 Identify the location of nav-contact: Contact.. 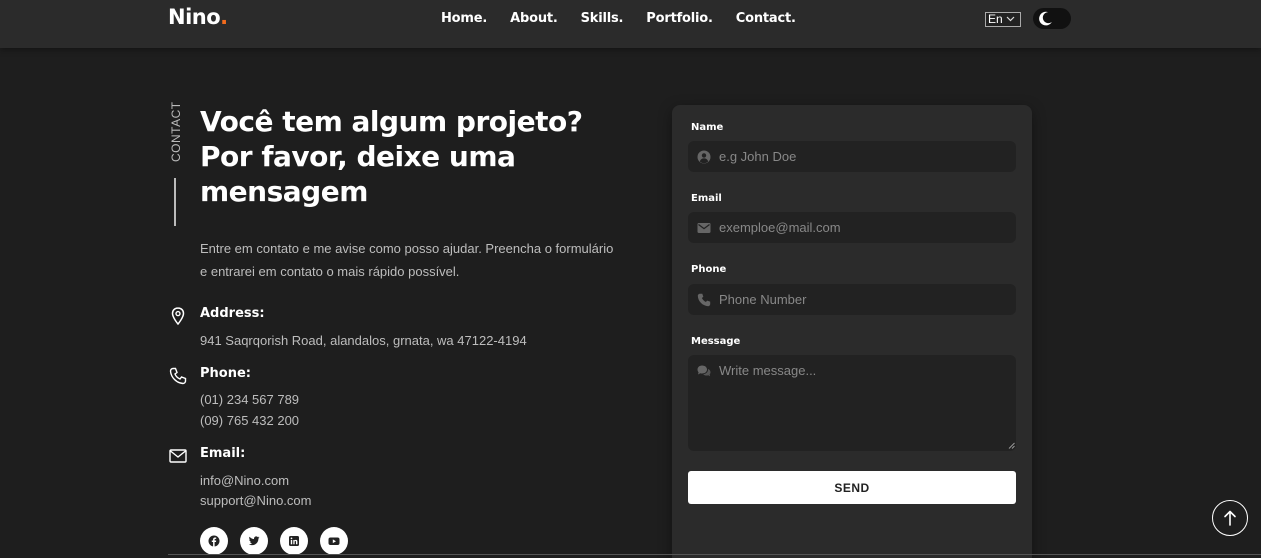
(766, 18).